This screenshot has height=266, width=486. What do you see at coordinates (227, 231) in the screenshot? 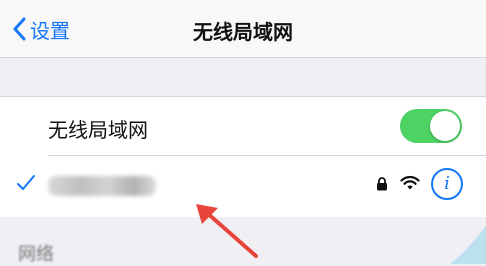
I see `annotation-arrow` at bounding box center [227, 231].